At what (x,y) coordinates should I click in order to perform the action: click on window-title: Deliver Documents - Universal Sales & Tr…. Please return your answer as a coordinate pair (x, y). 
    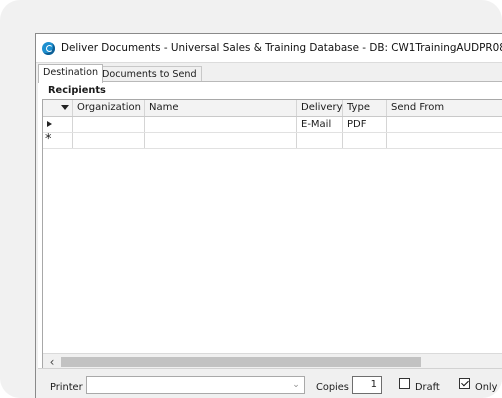
    Looking at the image, I should click on (281, 48).